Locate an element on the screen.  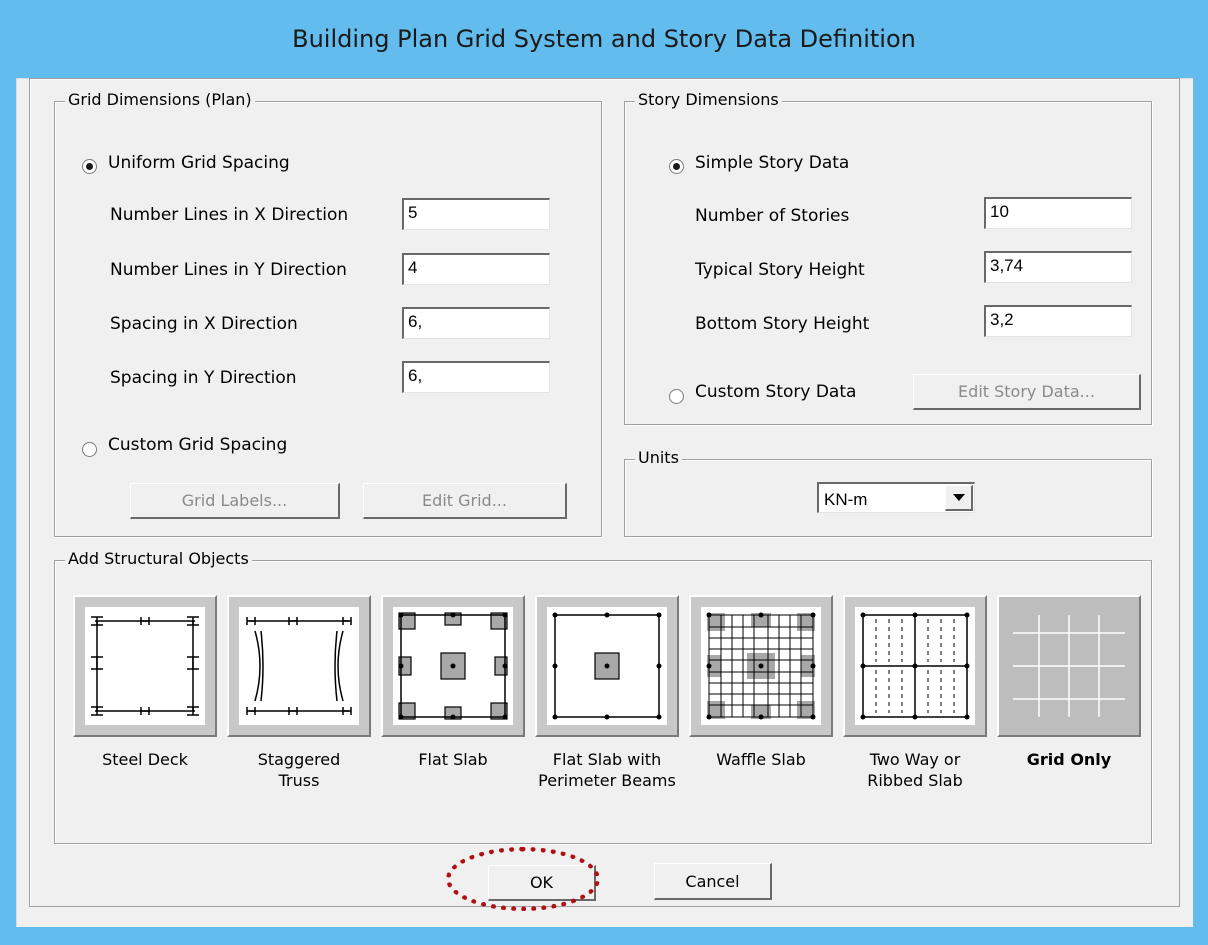
units-select-value: KN-m is located at coordinates (846, 499).